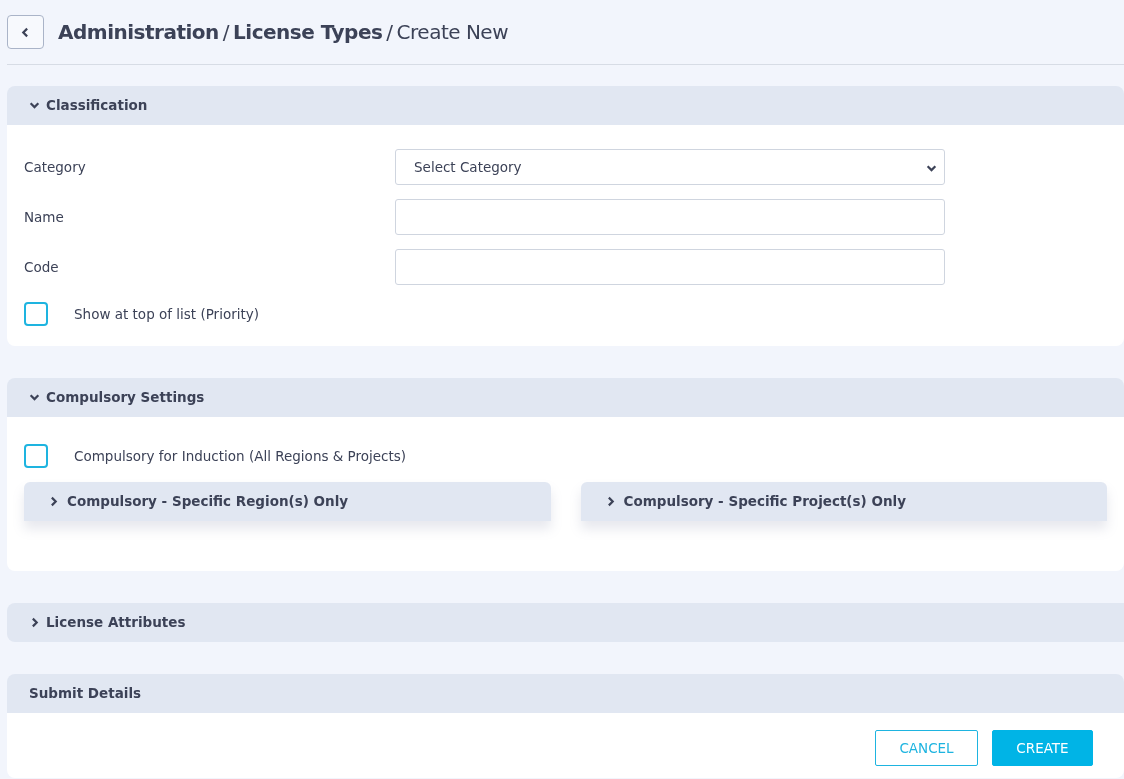 The height and width of the screenshot is (779, 1124). Describe the element at coordinates (565, 105) in the screenshot. I see `section-header: Classification` at that location.